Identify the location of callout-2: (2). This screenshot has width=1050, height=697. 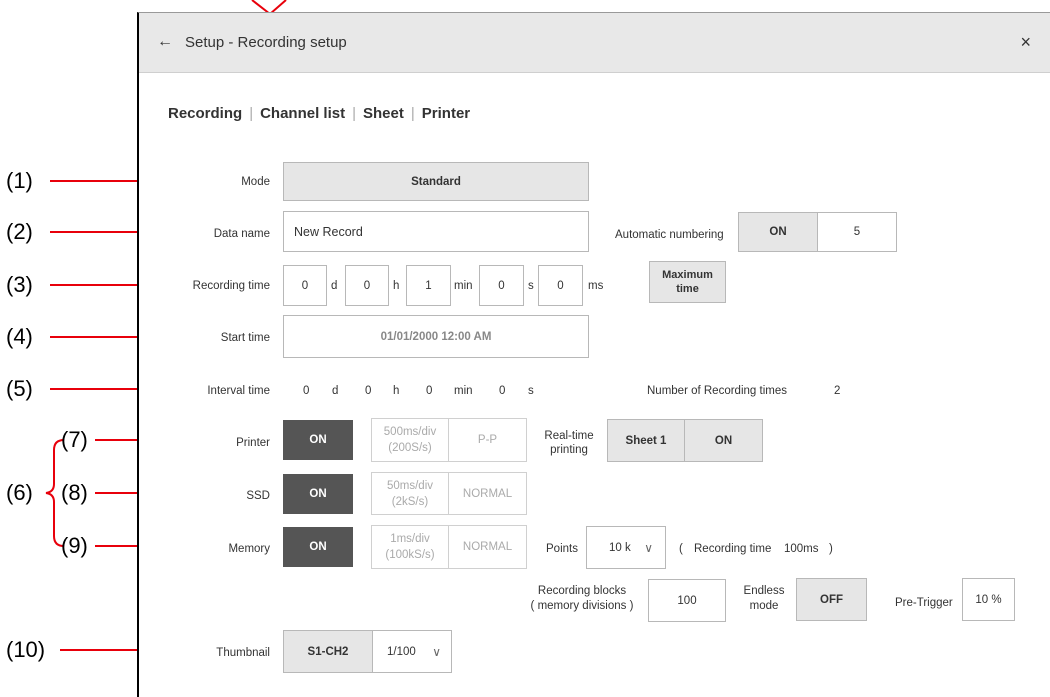
(19, 231).